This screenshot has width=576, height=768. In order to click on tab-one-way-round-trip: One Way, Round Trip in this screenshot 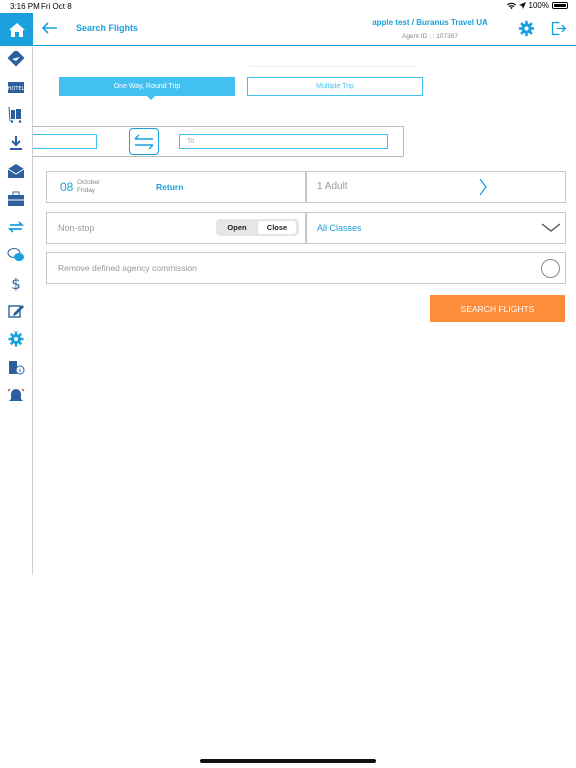, I will do `click(147, 88)`.